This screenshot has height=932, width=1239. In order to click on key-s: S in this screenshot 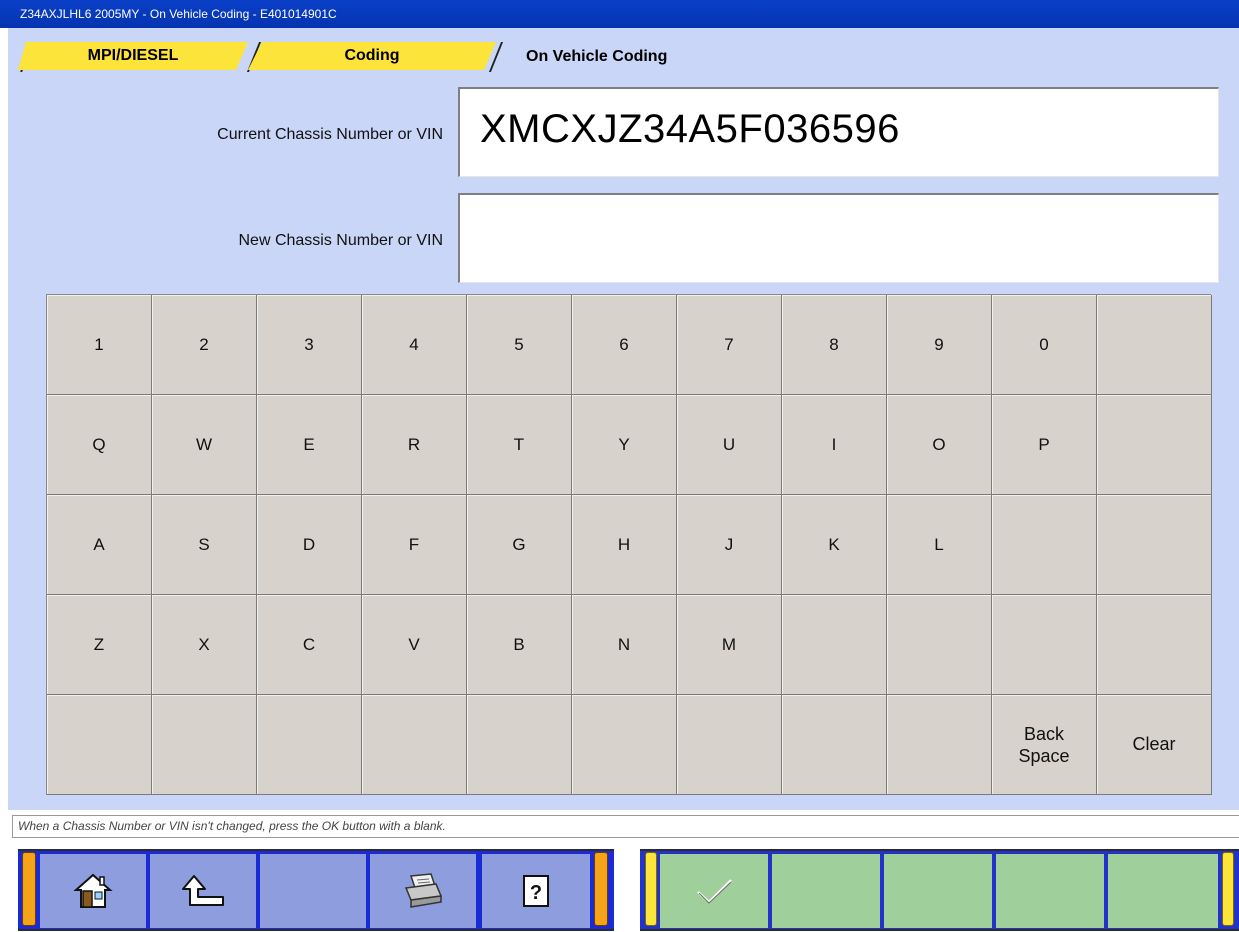, I will do `click(204, 545)`.